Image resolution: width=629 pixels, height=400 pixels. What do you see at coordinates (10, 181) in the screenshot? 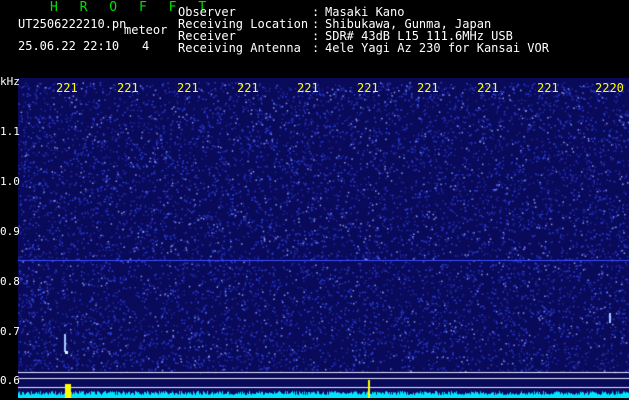
I see `y-tick: 1.0` at bounding box center [10, 181].